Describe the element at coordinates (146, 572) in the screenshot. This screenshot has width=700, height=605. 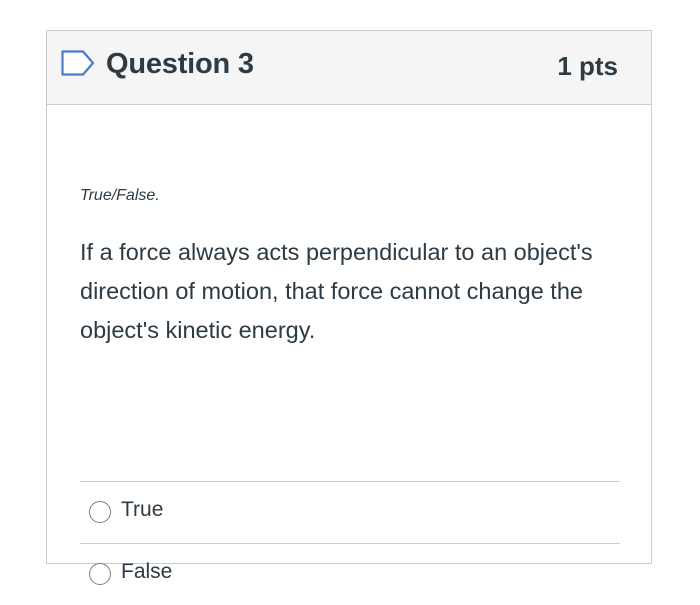
I see `answer-label-false: False` at that location.